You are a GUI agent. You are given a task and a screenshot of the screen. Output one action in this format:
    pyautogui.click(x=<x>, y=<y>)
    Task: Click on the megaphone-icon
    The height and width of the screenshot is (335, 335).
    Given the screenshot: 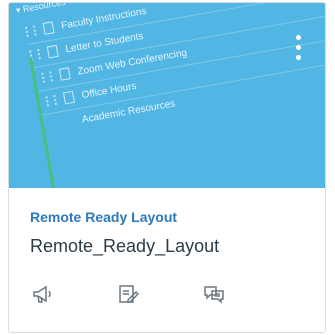 What is the action you would take?
    pyautogui.click(x=42, y=294)
    